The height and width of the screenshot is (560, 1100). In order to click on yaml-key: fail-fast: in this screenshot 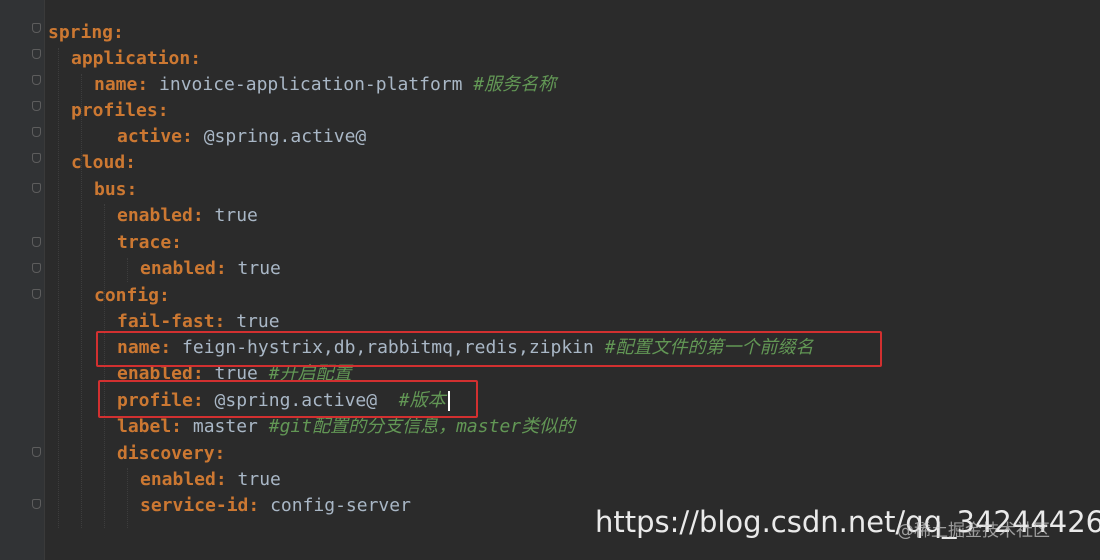, I will do `click(171, 321)`.